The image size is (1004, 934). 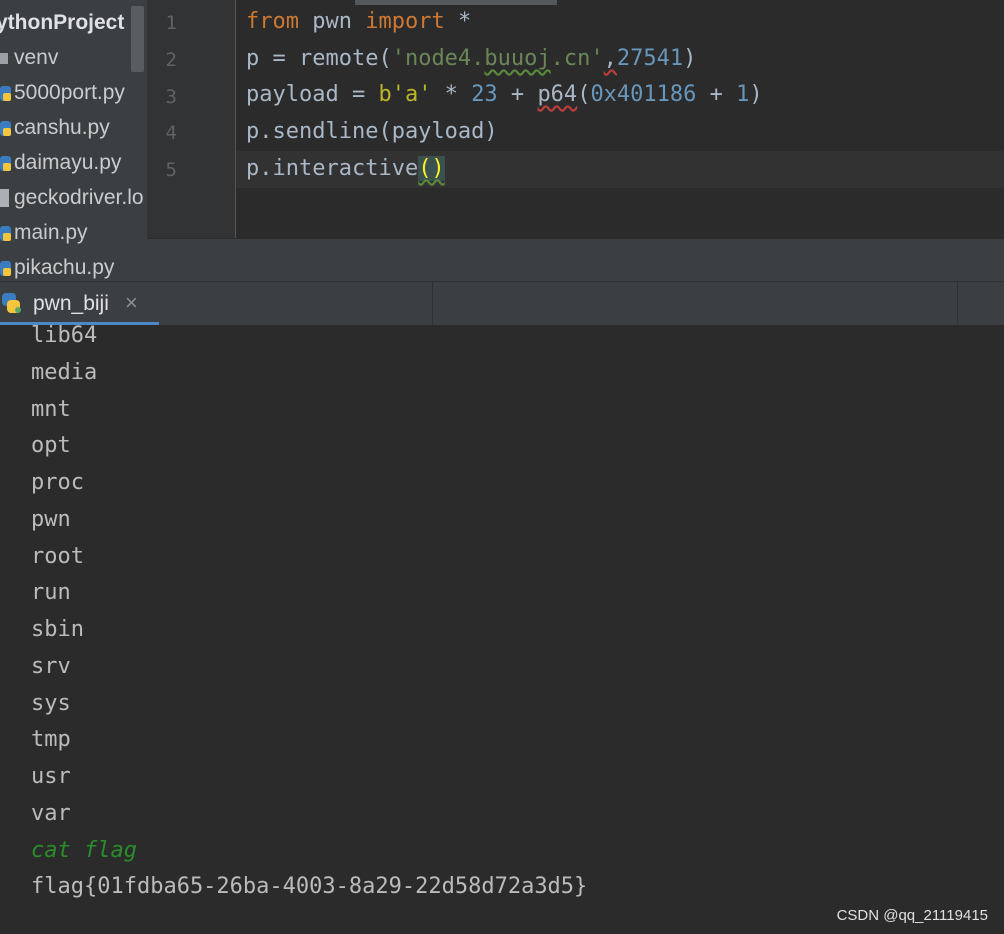 I want to click on line-number: 1, so click(x=171, y=23).